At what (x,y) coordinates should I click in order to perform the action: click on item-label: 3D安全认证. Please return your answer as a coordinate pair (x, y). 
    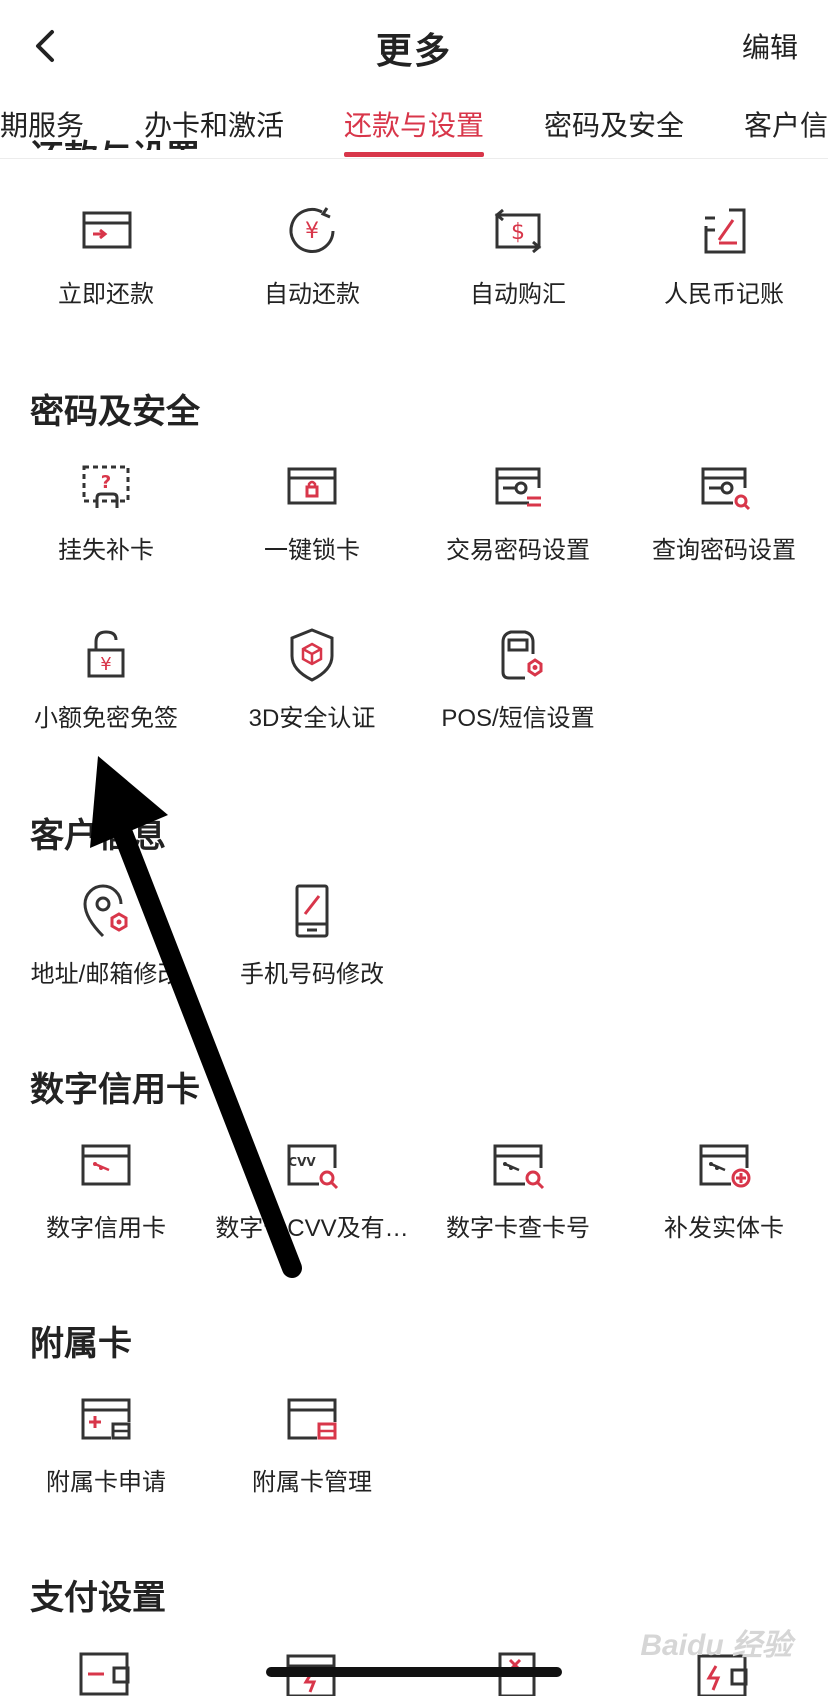
    Looking at the image, I should click on (312, 718).